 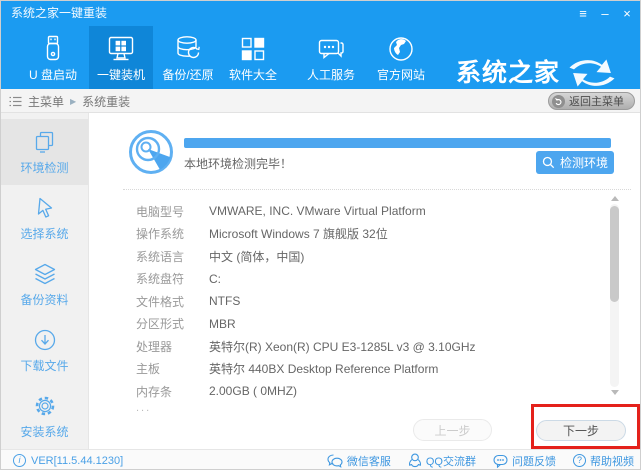 I want to click on back-arrow-icon, so click(x=558, y=101).